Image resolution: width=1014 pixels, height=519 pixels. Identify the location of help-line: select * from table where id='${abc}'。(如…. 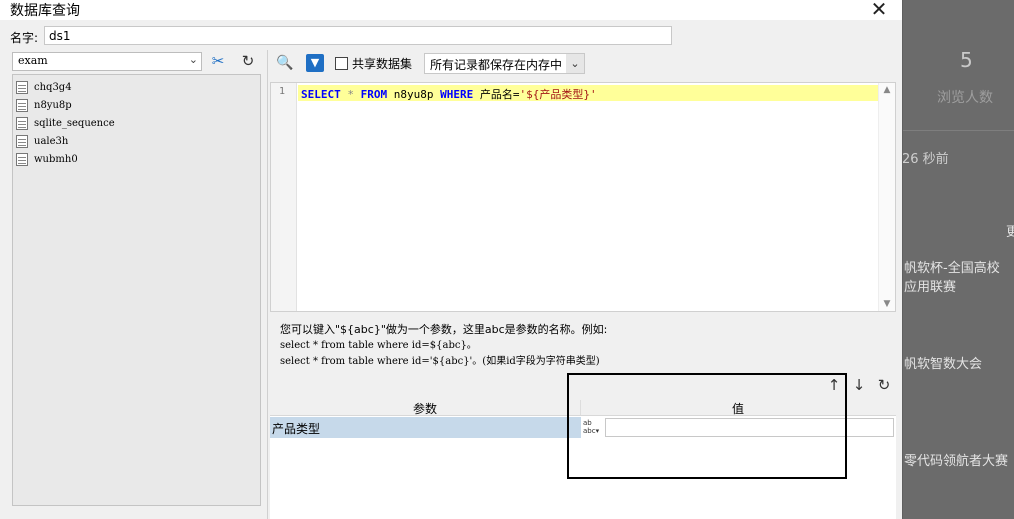
(440, 361).